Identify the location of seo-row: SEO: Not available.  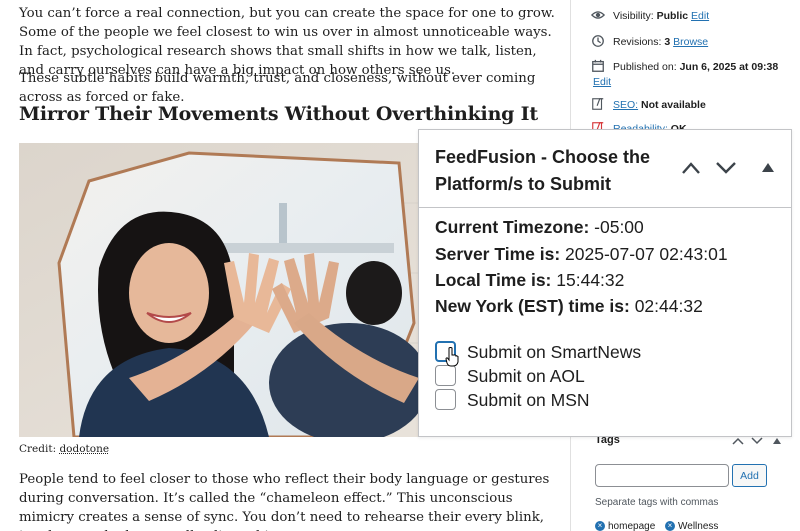
(649, 104).